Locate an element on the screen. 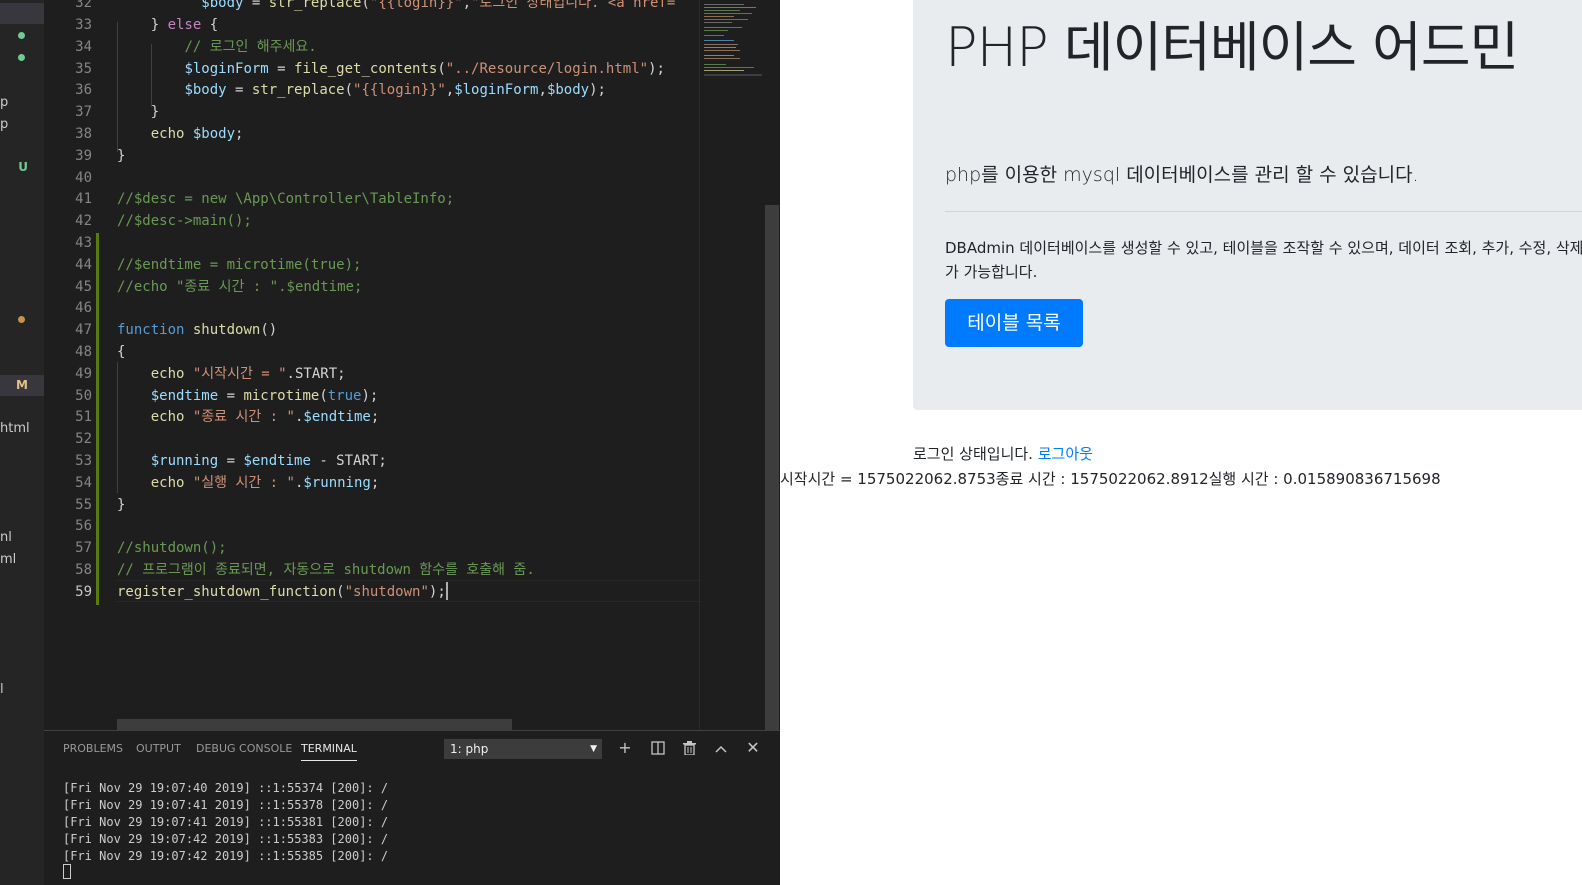 Image resolution: width=1582 pixels, height=885 pixels. explorer-row: html is located at coordinates (22, 428).